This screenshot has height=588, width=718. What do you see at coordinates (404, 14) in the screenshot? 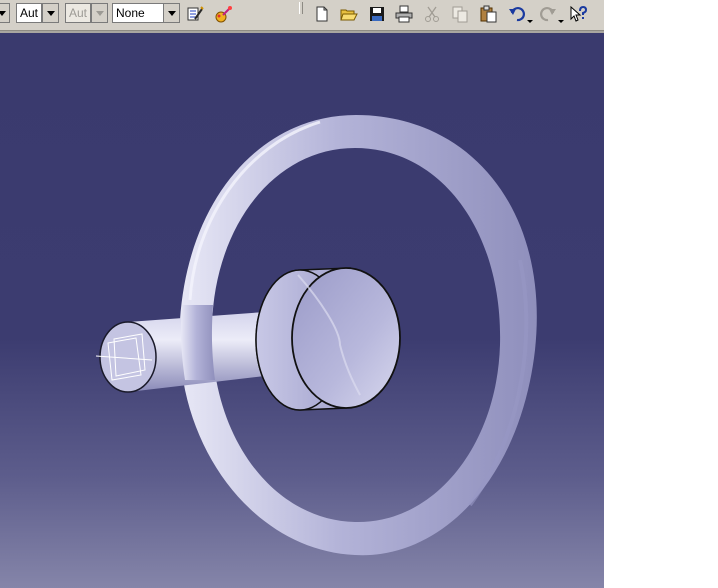
I see `print-icon` at bounding box center [404, 14].